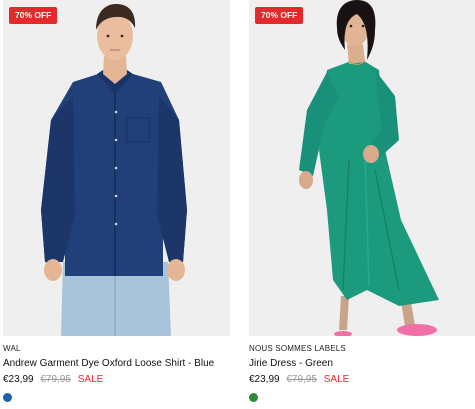  I want to click on product-brand: NOUS SOMMES LABELS, so click(297, 348).